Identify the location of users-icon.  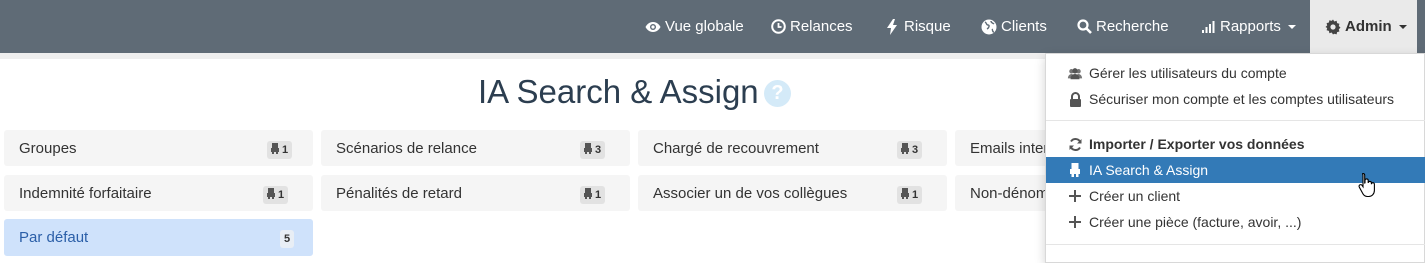
(1075, 73).